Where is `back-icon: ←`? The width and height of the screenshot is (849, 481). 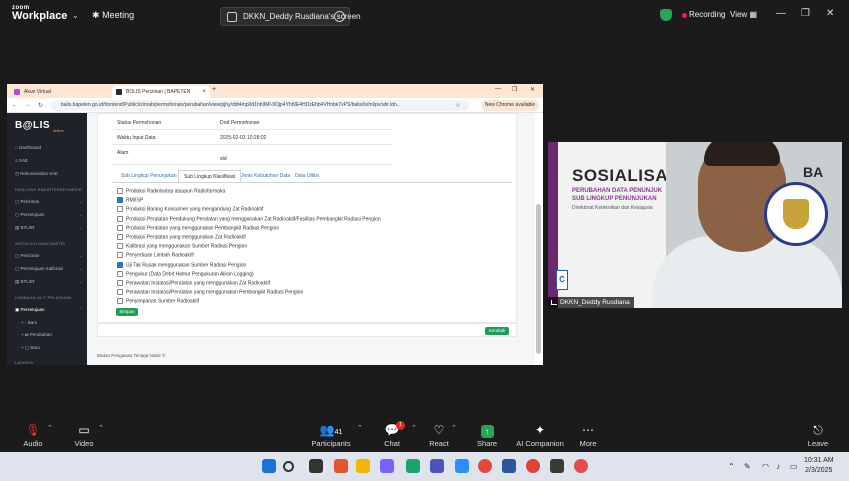 back-icon: ← is located at coordinates (15, 105).